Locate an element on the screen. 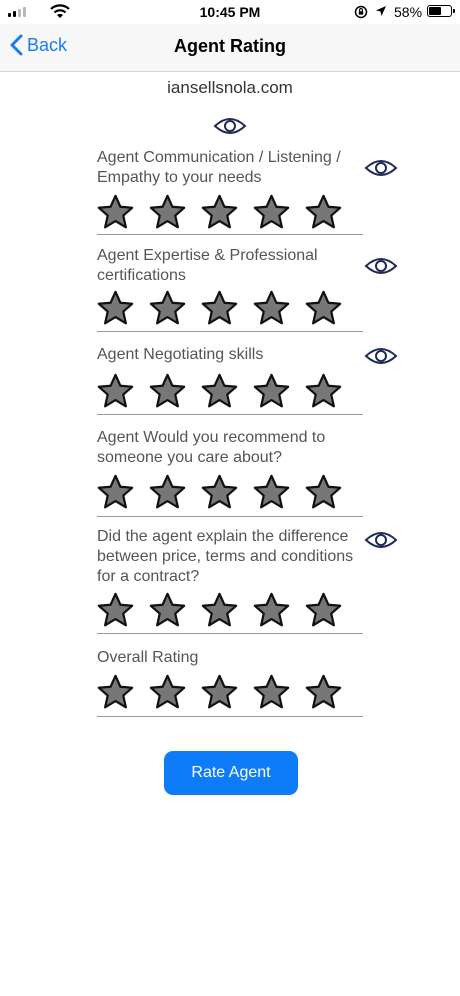 Image resolution: width=460 pixels, height=996 pixels. rating-label: Overall Rating is located at coordinates (148, 657).